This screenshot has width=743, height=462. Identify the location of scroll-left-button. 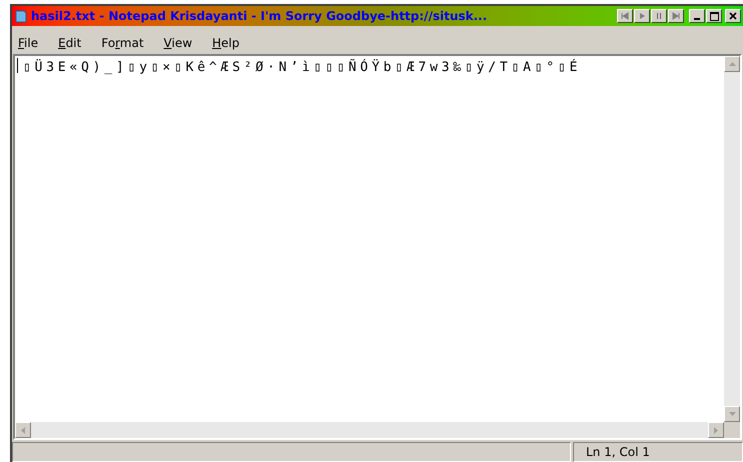
(23, 430).